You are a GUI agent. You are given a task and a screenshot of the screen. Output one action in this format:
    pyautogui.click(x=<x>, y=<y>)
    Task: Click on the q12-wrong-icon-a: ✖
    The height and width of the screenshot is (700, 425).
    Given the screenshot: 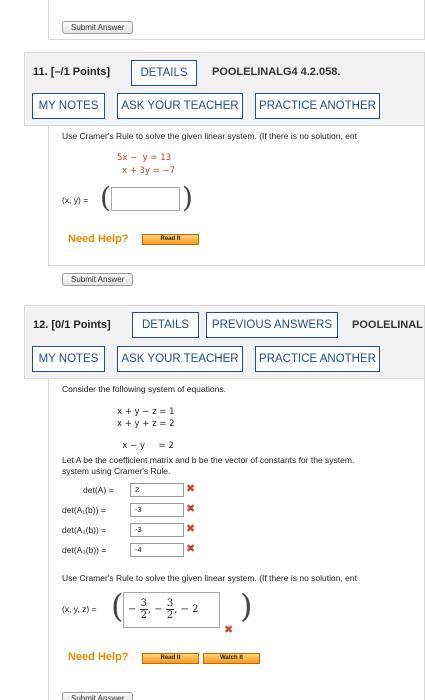 What is the action you would take?
    pyautogui.click(x=191, y=488)
    